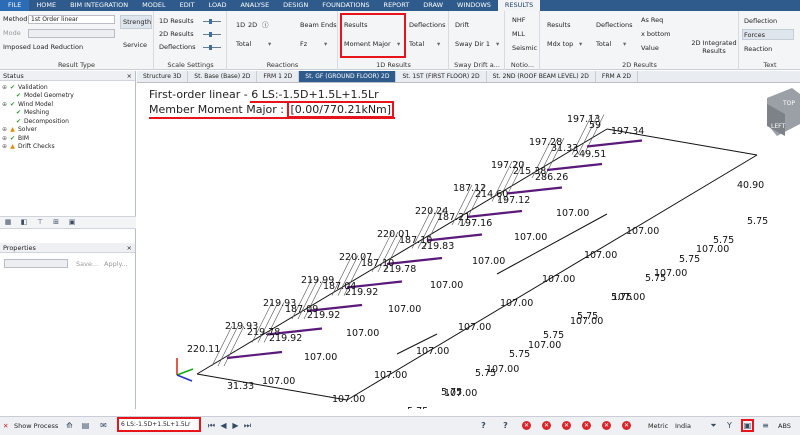 Image resolution: width=800 pixels, height=435 pixels. Describe the element at coordinates (67, 121) in the screenshot. I see `status-item: ✔ Decomposition` at that location.